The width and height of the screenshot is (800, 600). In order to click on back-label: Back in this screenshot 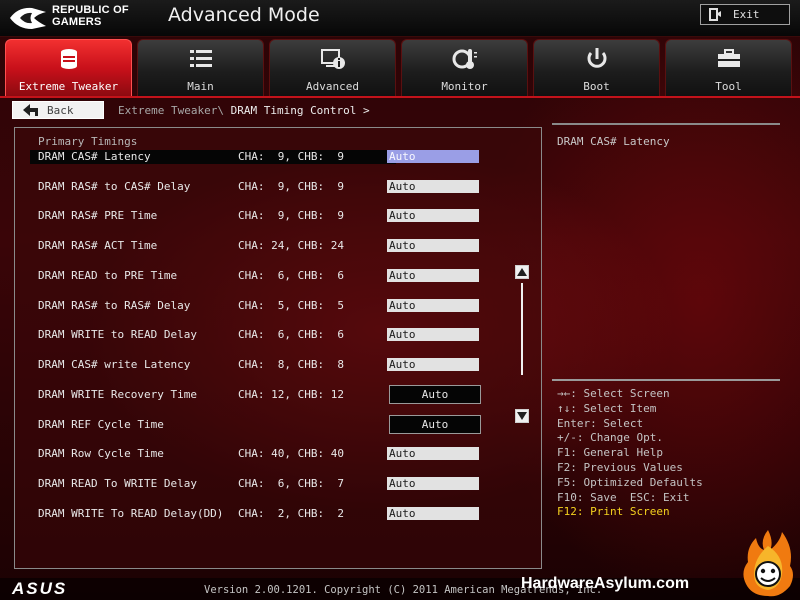, I will do `click(60, 110)`.